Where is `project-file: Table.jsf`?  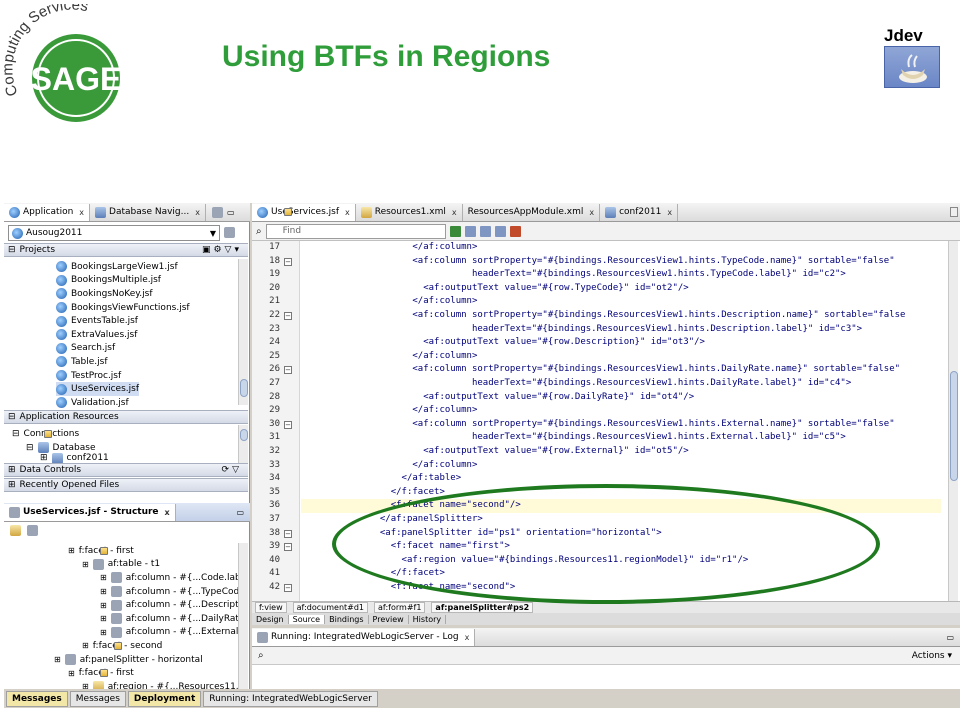
project-file: Table.jsf is located at coordinates (82, 362).